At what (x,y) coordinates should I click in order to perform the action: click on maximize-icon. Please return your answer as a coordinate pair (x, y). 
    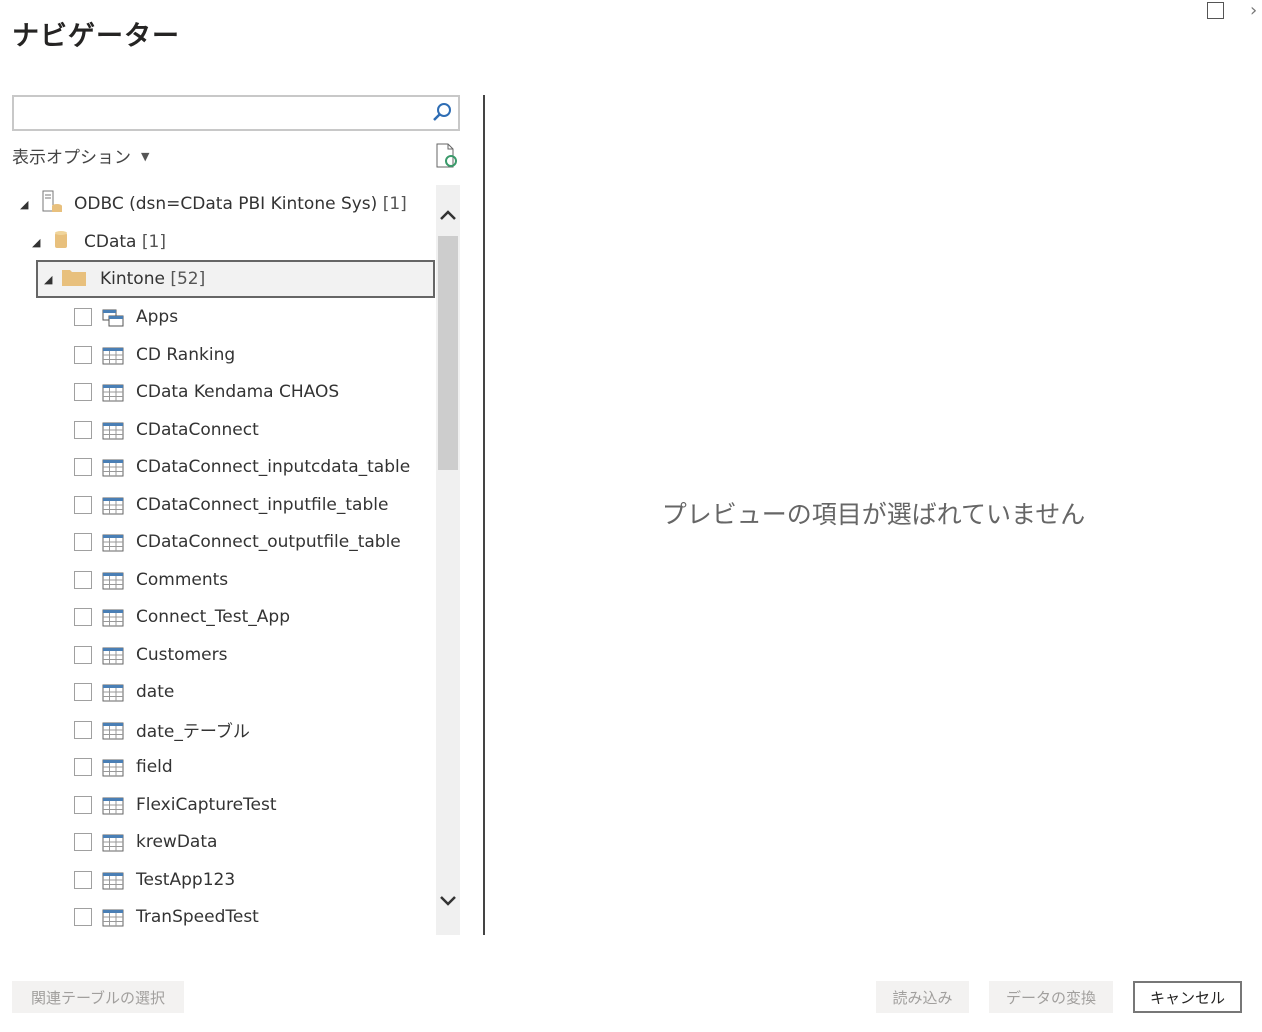
    Looking at the image, I should click on (1215, 10).